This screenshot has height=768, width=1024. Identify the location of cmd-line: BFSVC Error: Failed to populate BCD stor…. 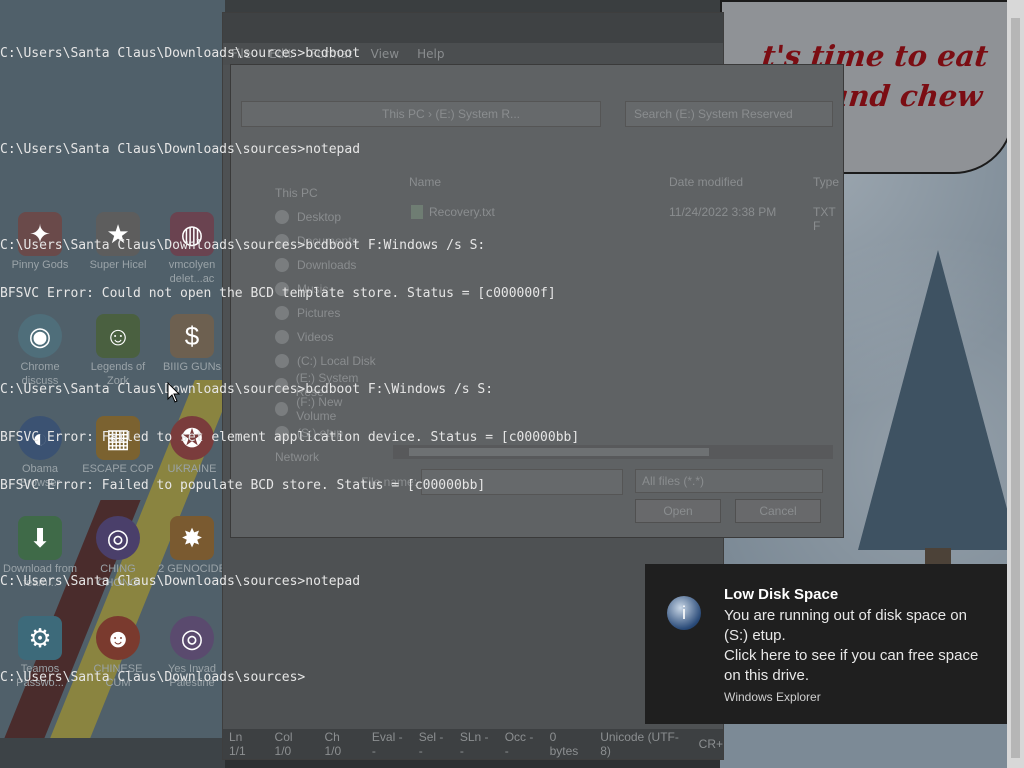
(243, 485).